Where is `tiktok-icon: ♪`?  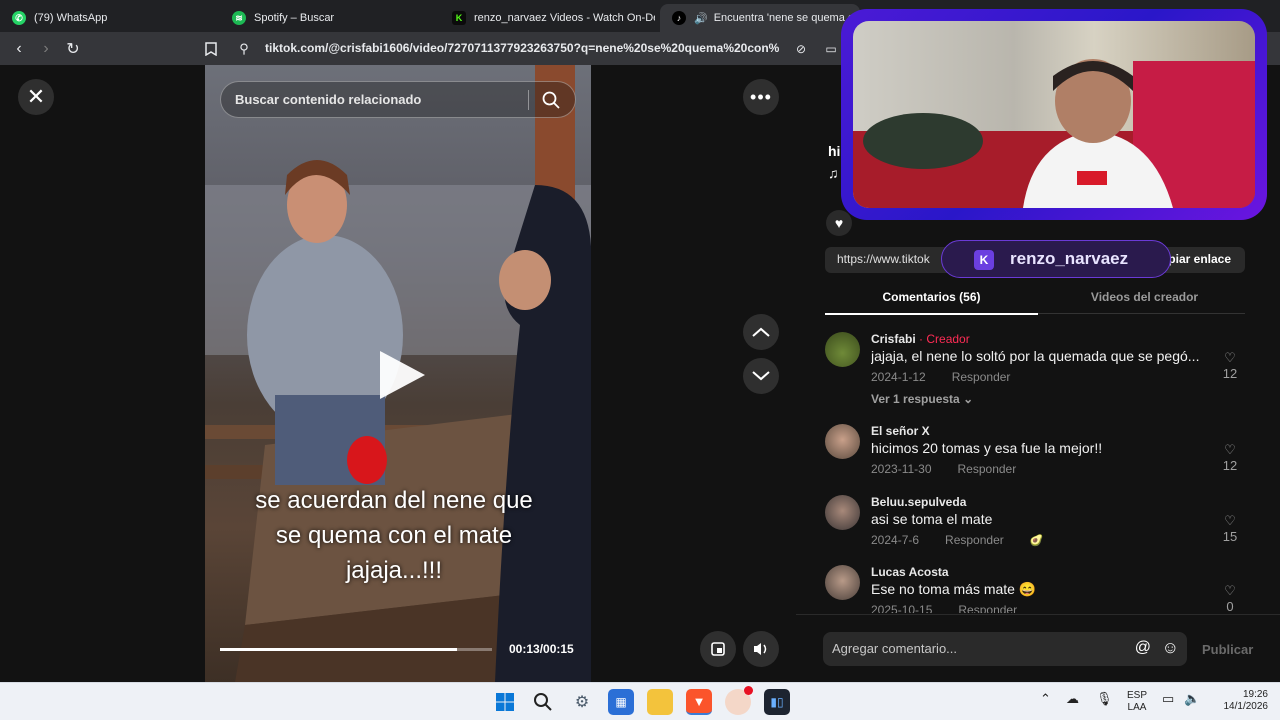 tiktok-icon: ♪ is located at coordinates (679, 18).